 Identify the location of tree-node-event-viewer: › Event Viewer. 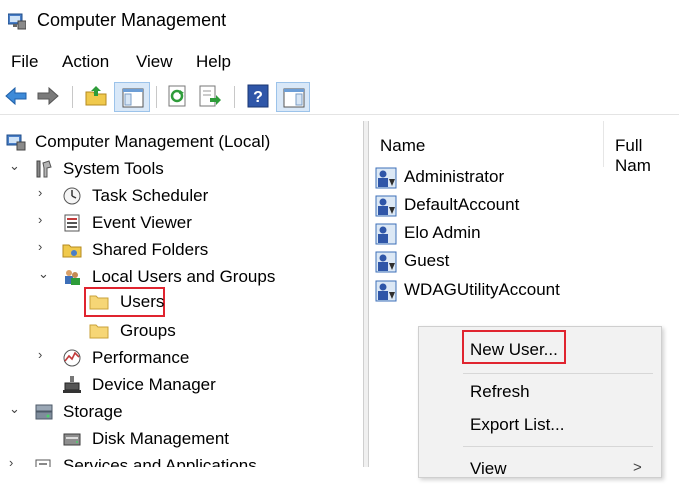
(181, 223).